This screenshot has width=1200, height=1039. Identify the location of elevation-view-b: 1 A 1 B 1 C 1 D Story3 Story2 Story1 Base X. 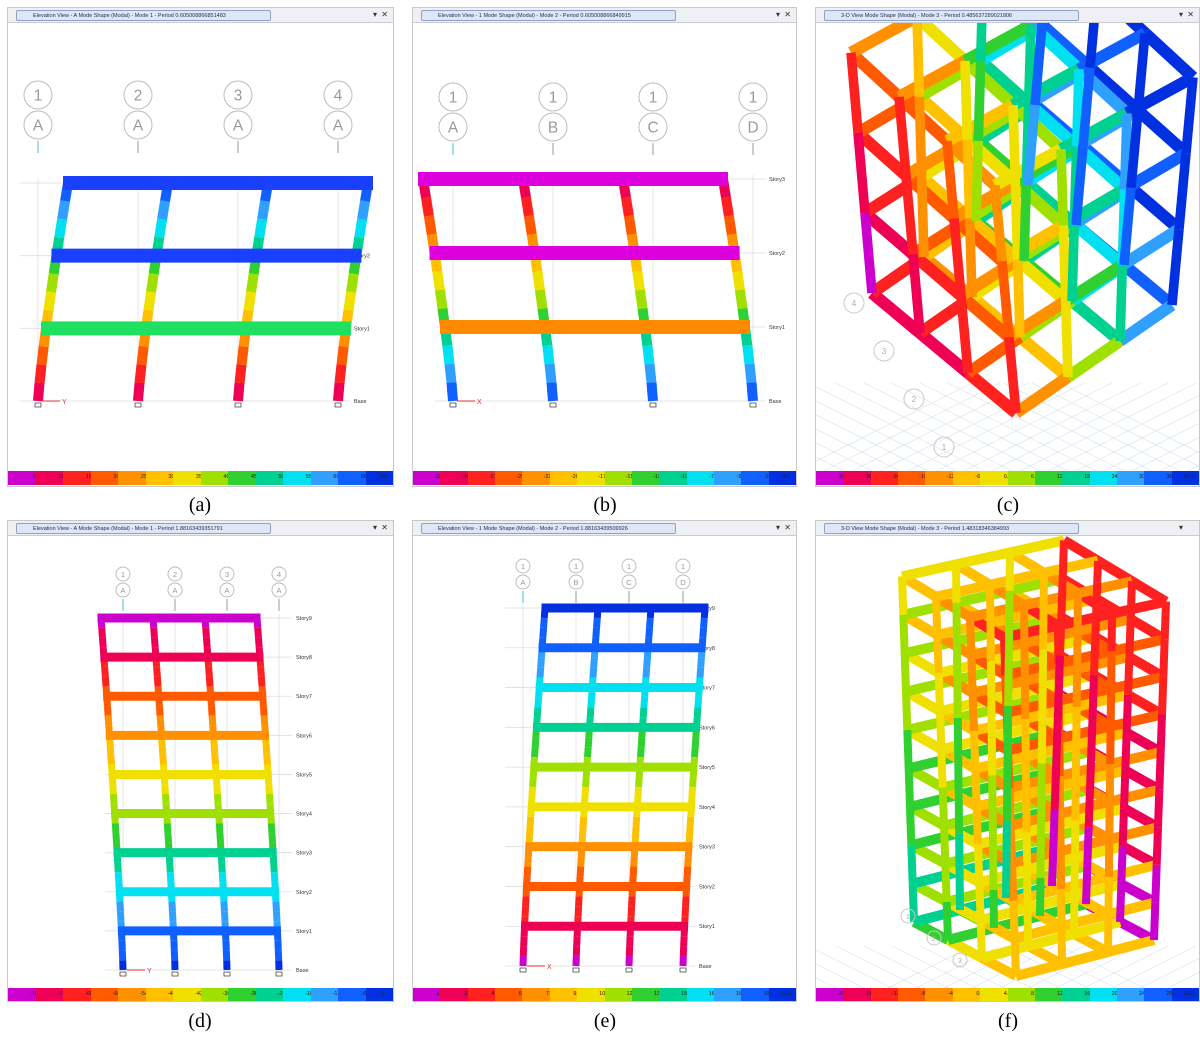
(604, 248).